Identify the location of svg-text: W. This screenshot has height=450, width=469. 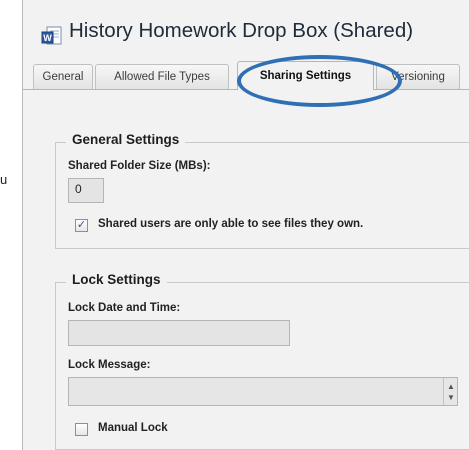
(47, 38).